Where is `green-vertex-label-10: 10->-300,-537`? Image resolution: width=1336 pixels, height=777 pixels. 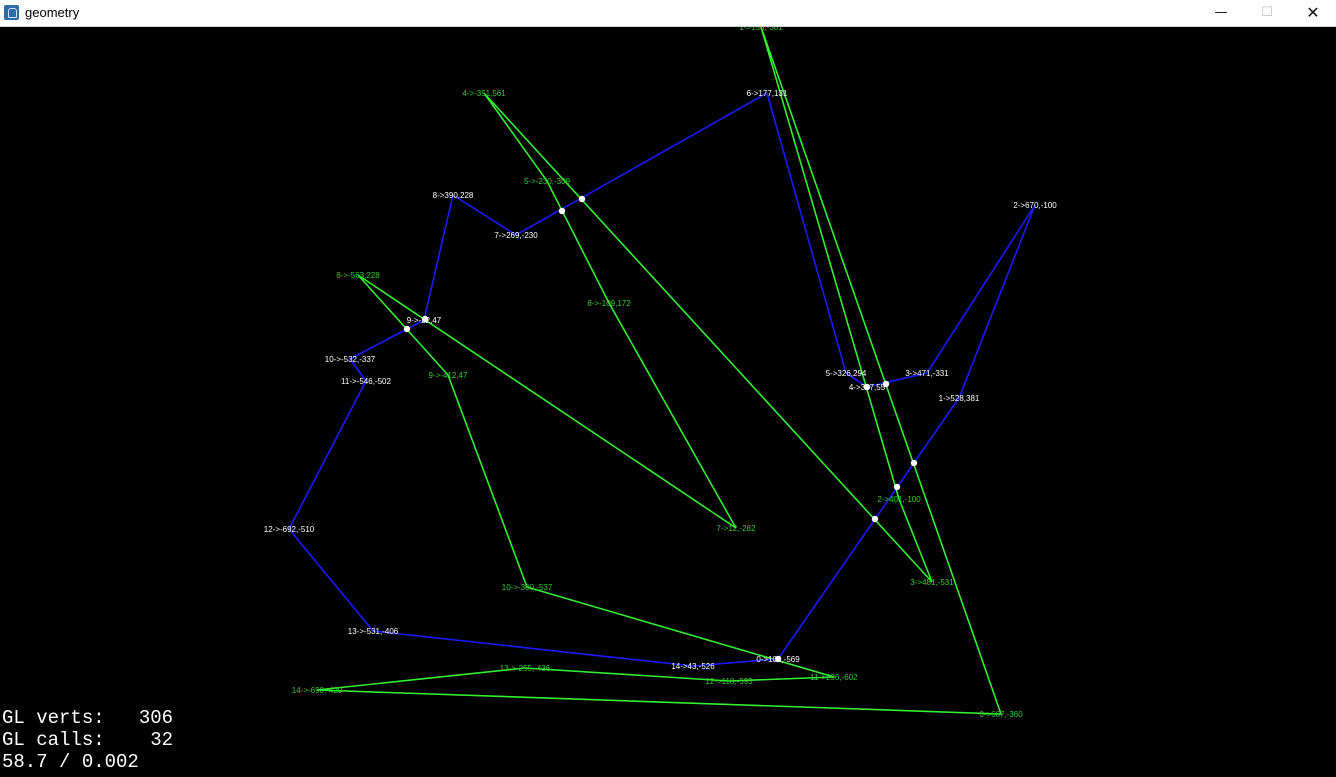 green-vertex-label-10: 10->-300,-537 is located at coordinates (527, 587).